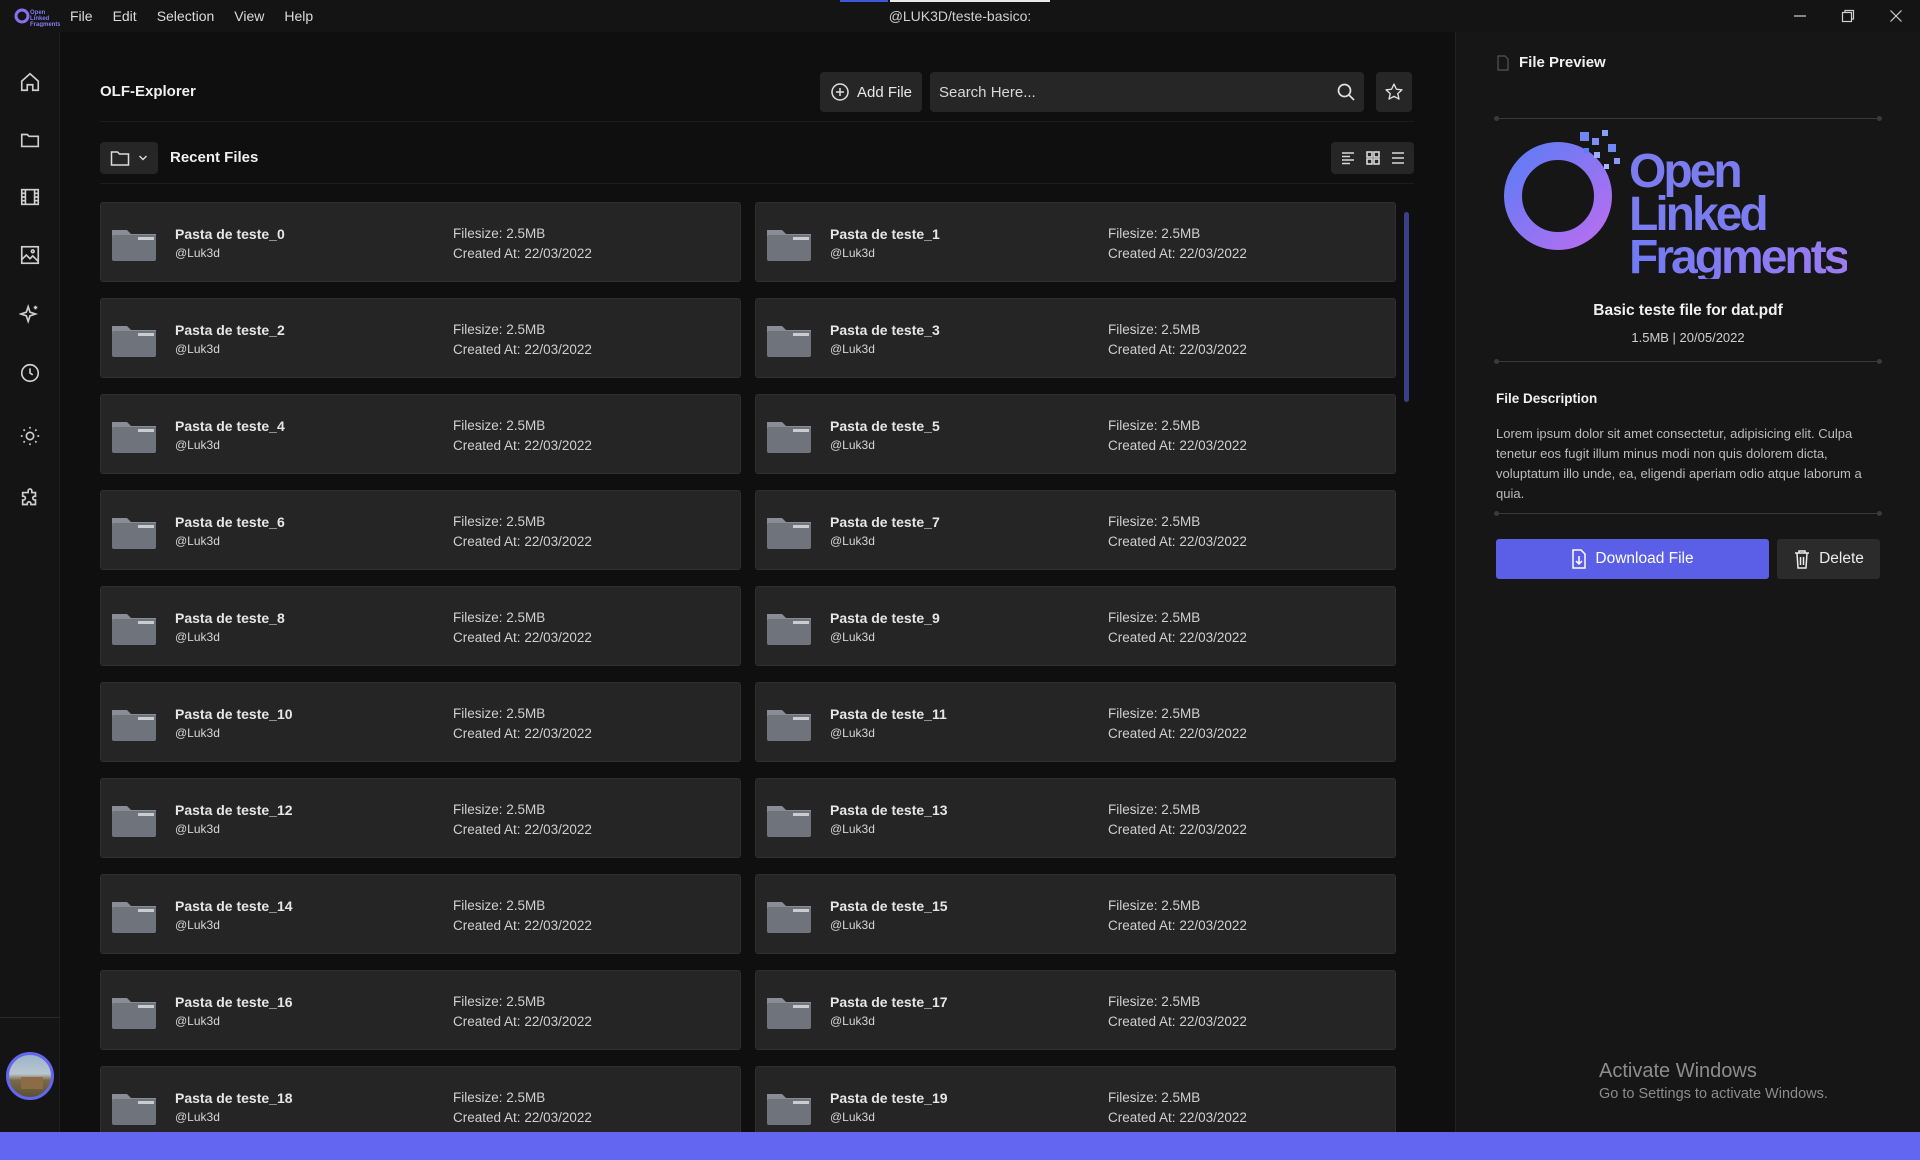 This screenshot has width=1920, height=1160. Describe the element at coordinates (1896, 16) in the screenshot. I see `close-button` at that location.